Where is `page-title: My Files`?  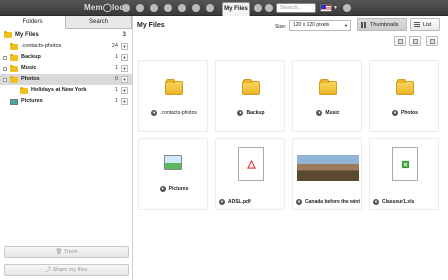
page-title: My Files is located at coordinates (151, 25).